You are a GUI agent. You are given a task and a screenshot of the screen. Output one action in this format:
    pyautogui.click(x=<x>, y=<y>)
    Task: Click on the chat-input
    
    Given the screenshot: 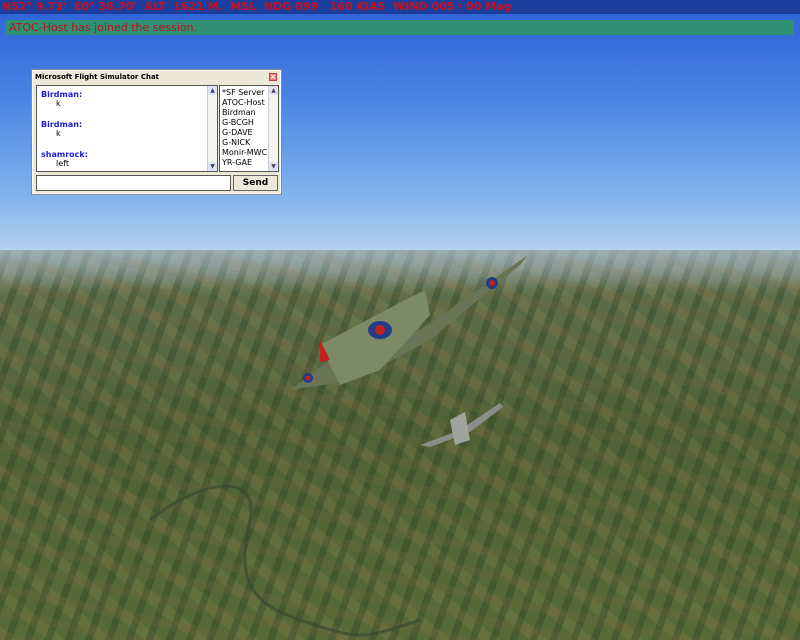 What is the action you would take?
    pyautogui.click(x=133, y=183)
    